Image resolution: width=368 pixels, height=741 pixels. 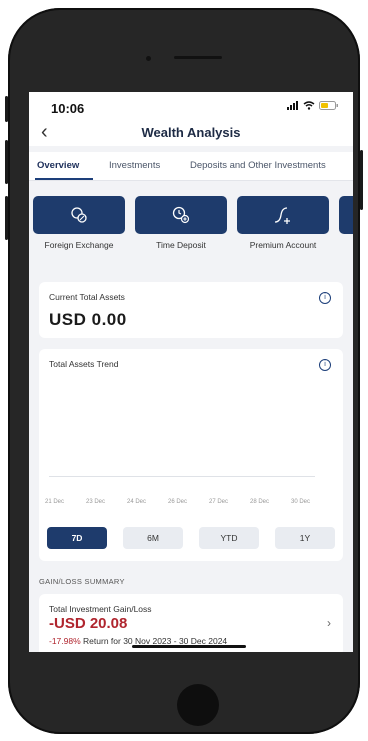 I want to click on exchange-icon, so click(x=79, y=215).